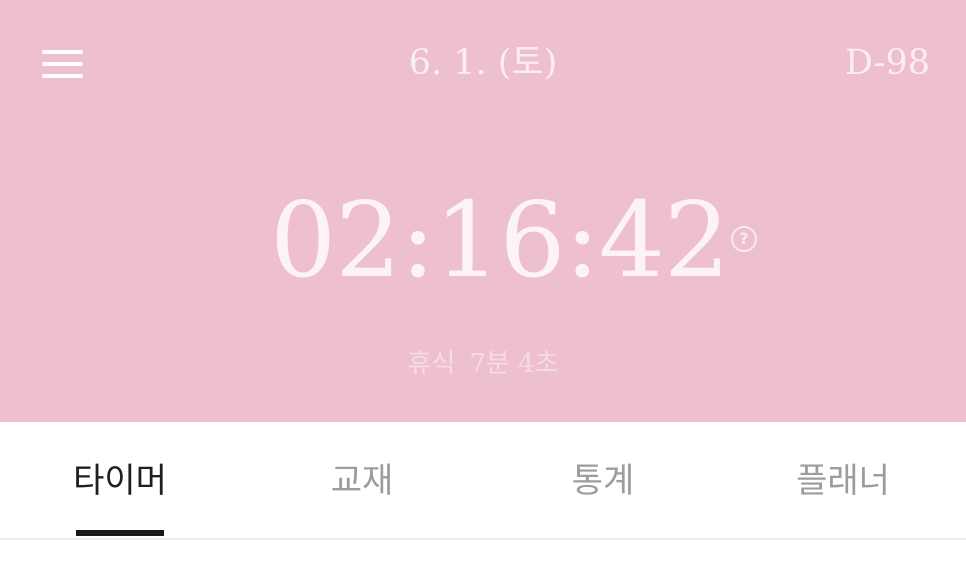  I want to click on tab-textbook: 교재, so click(362, 498).